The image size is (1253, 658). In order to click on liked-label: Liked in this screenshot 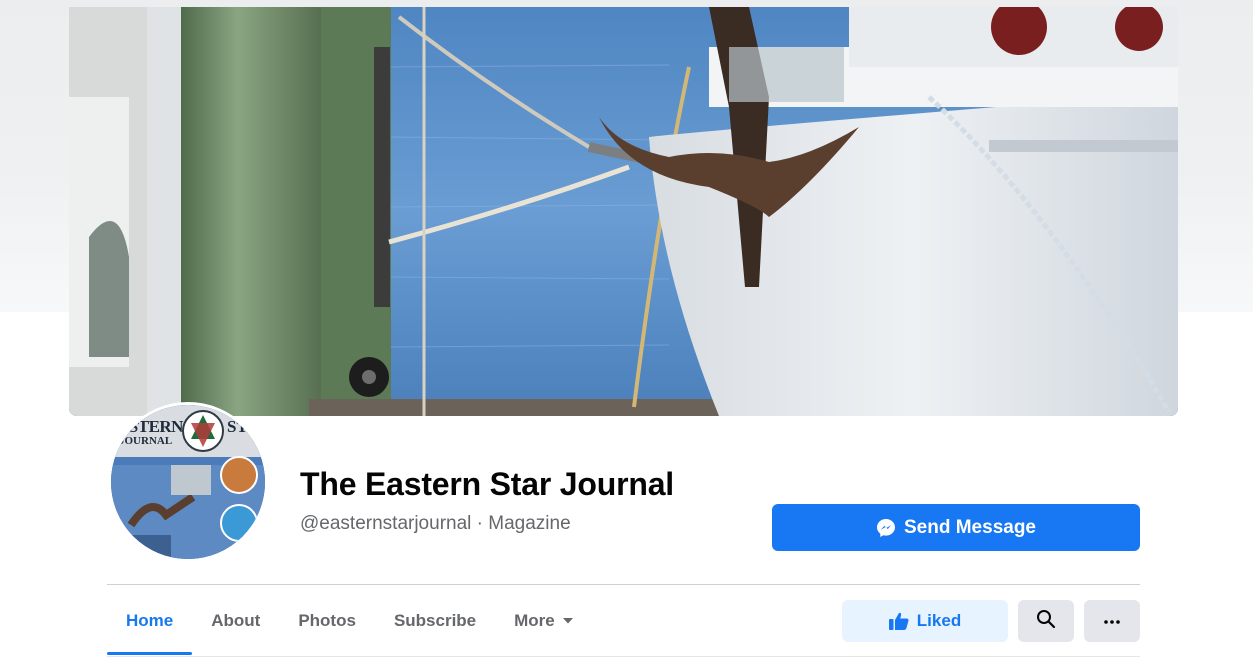, I will do `click(939, 620)`.